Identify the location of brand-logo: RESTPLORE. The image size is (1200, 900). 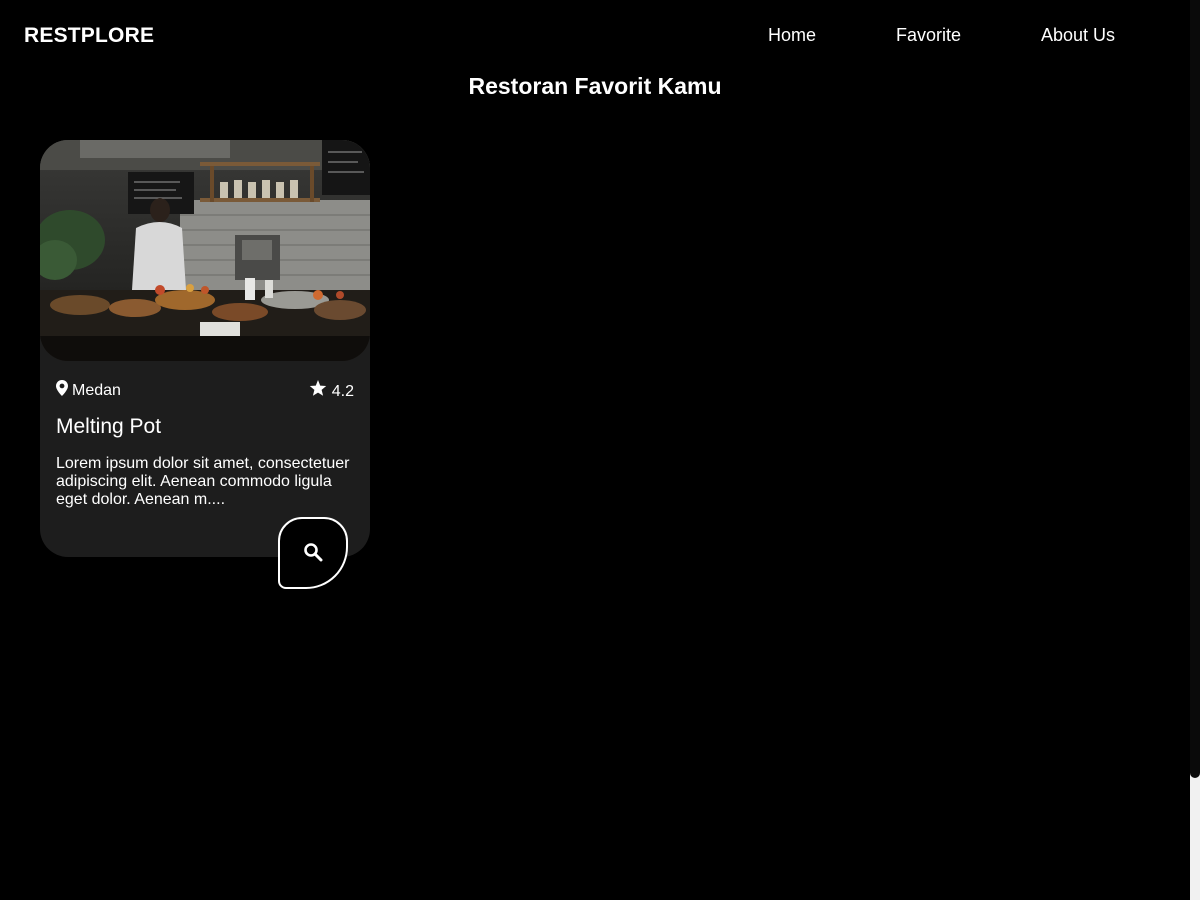
(89, 36).